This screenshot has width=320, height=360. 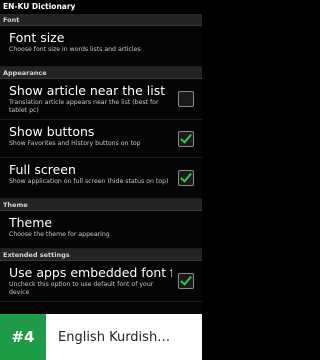 What do you see at coordinates (39, 6) in the screenshot?
I see `app-title: EN-KU Dictionary` at bounding box center [39, 6].